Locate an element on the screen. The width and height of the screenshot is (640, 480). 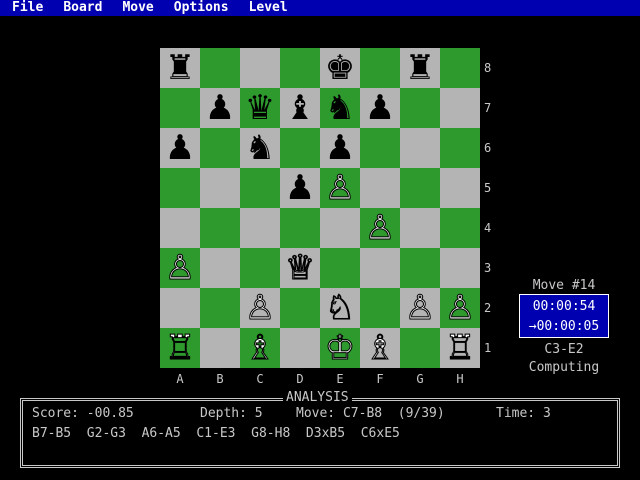
square-a4 is located at coordinates (180, 228).